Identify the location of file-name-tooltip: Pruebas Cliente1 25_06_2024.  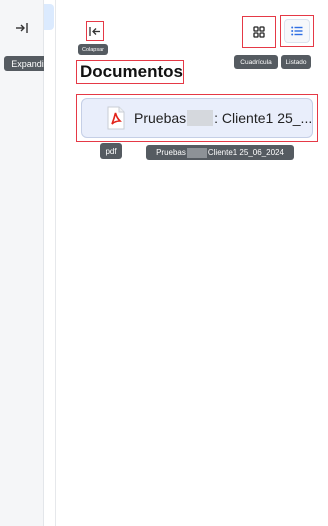
(220, 152).